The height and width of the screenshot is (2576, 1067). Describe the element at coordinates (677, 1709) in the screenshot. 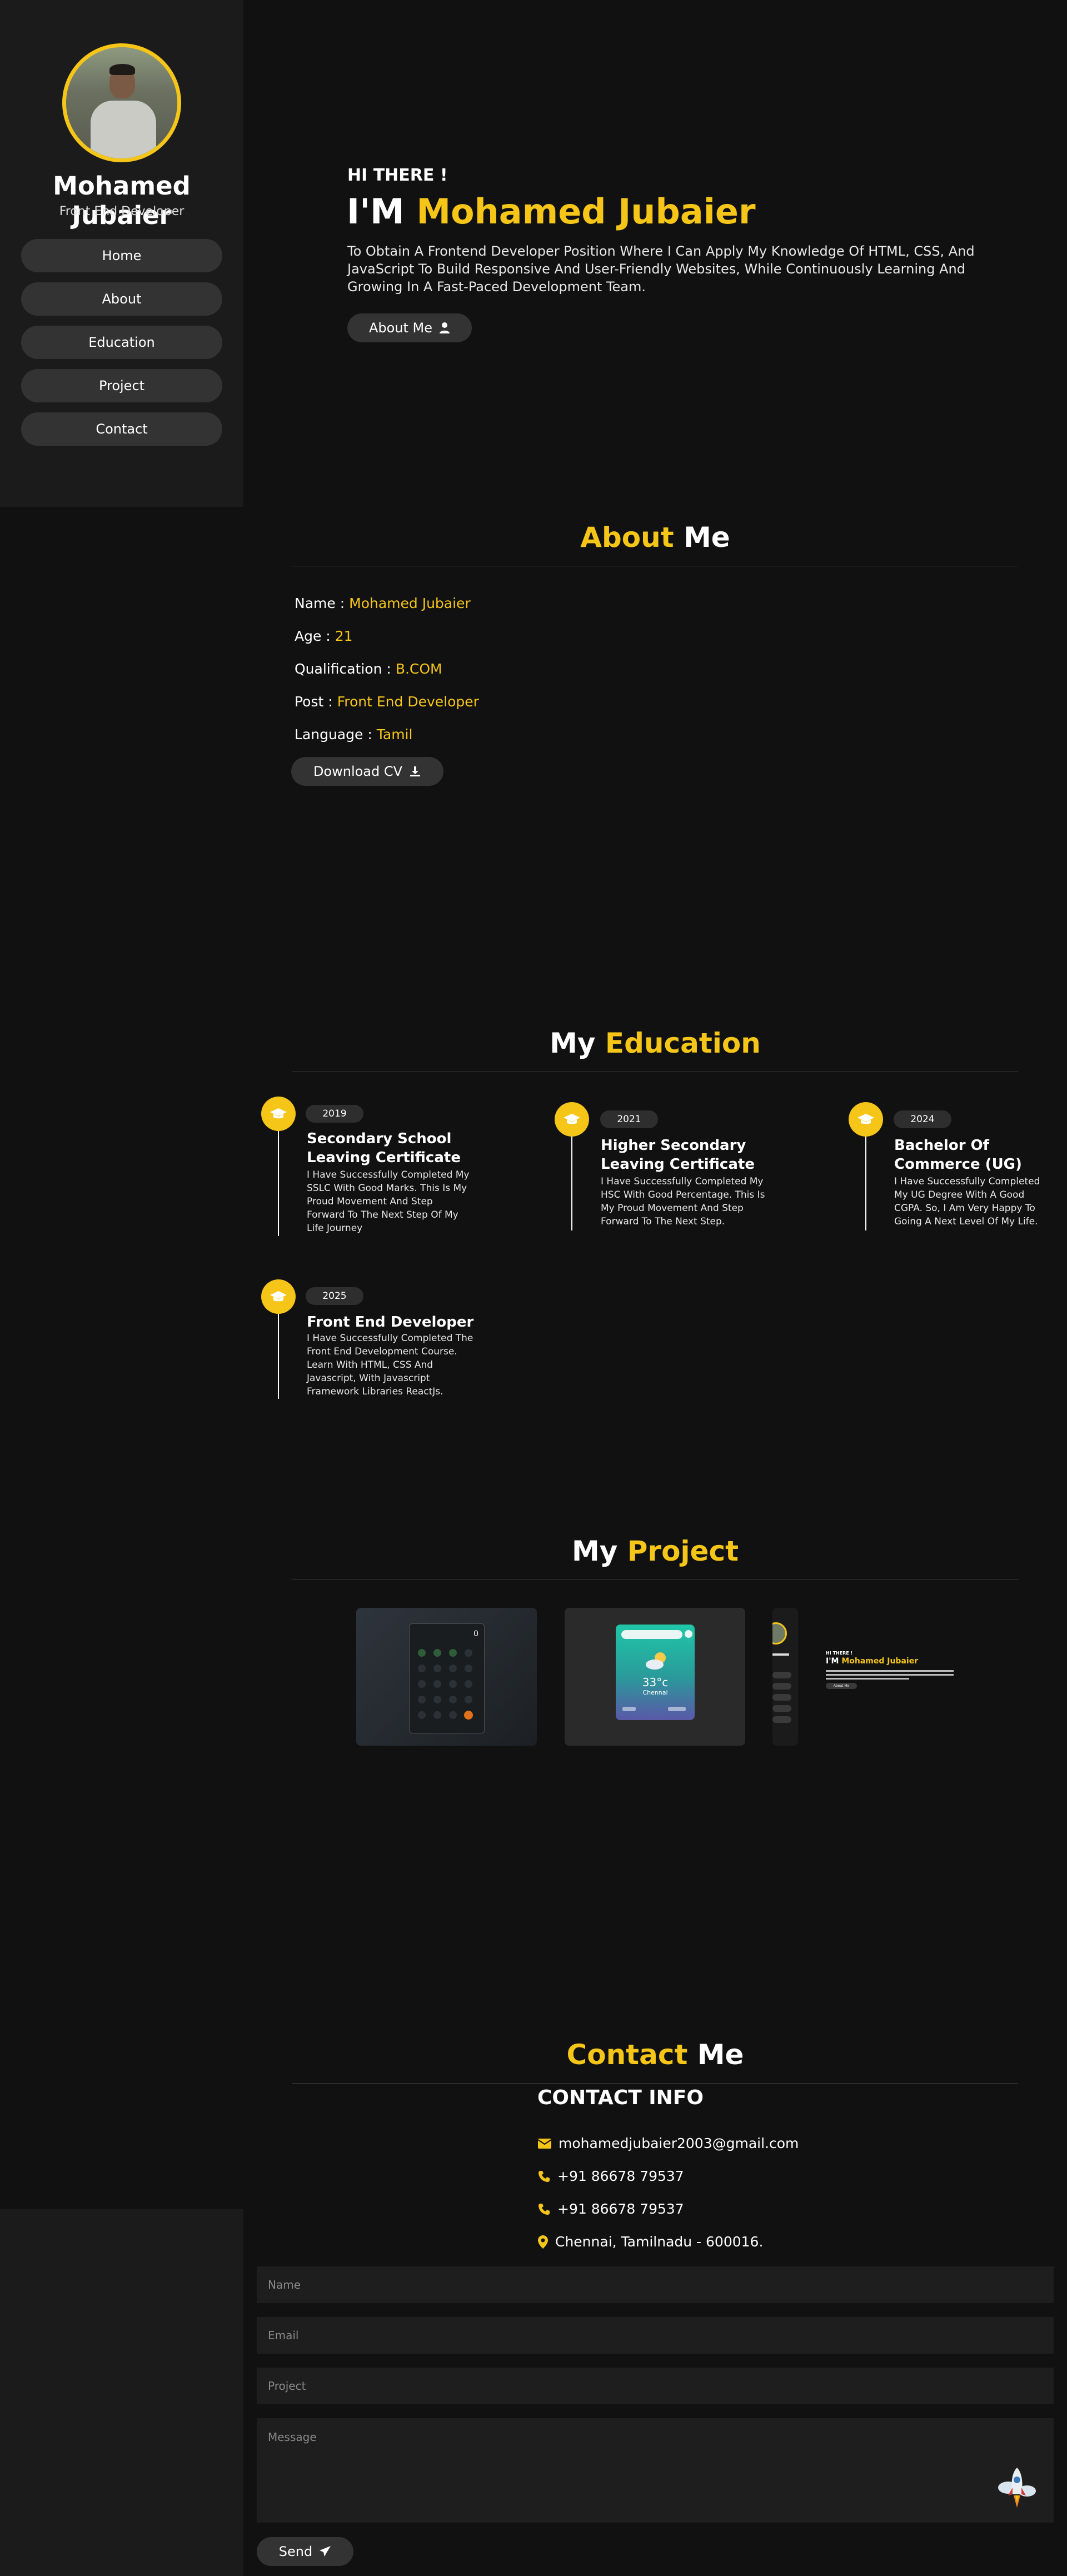

I see `weather-wind-indicator` at that location.